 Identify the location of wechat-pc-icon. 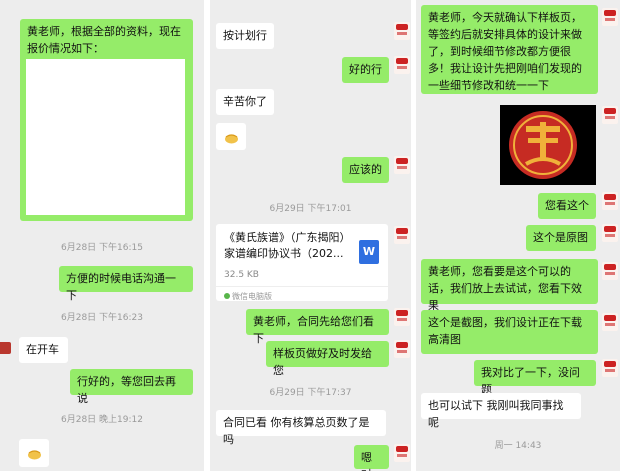
(227, 296).